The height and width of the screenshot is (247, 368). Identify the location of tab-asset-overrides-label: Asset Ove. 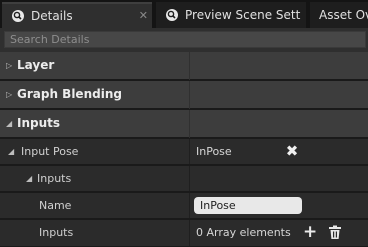
(343, 15).